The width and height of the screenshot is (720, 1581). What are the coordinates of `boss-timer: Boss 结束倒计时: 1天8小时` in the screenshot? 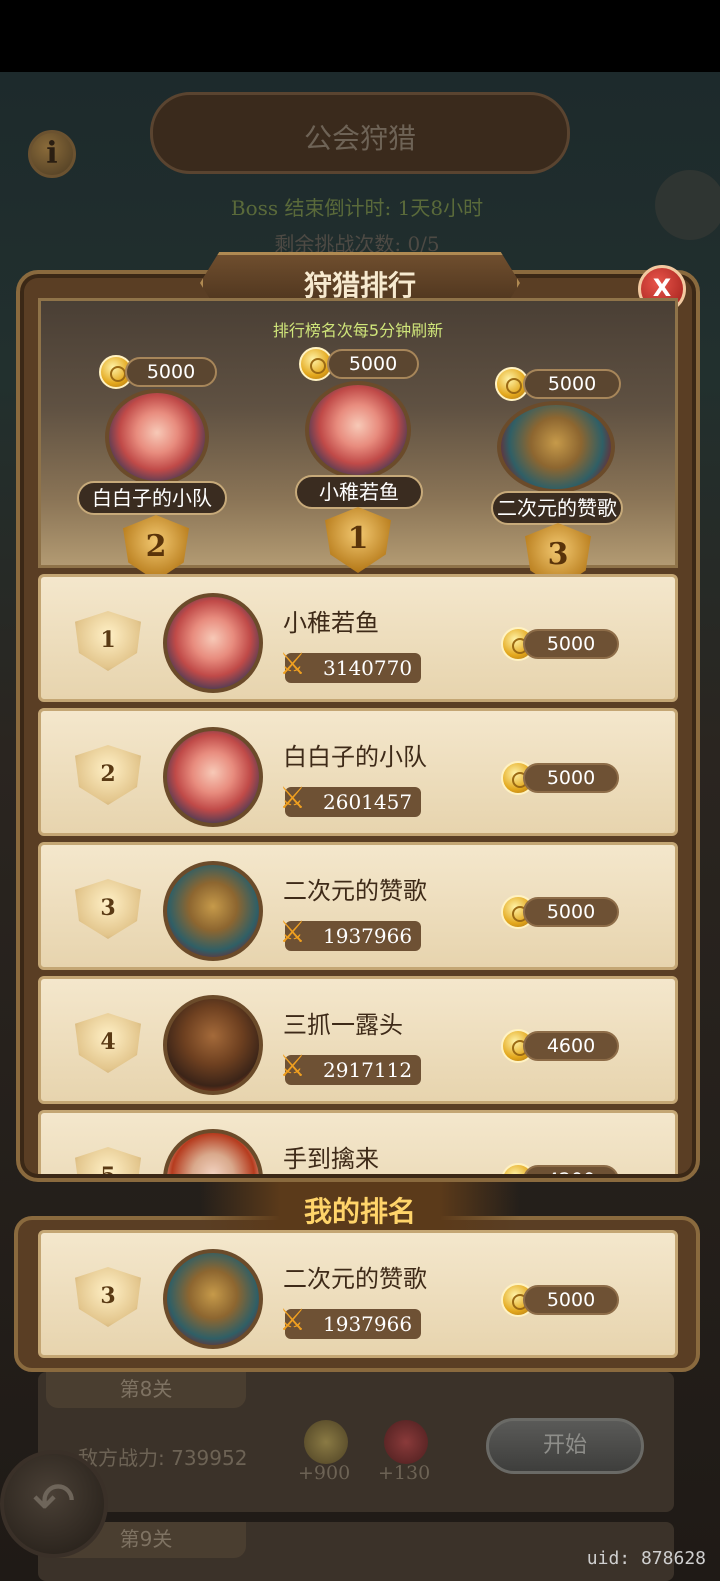 It's located at (357, 208).